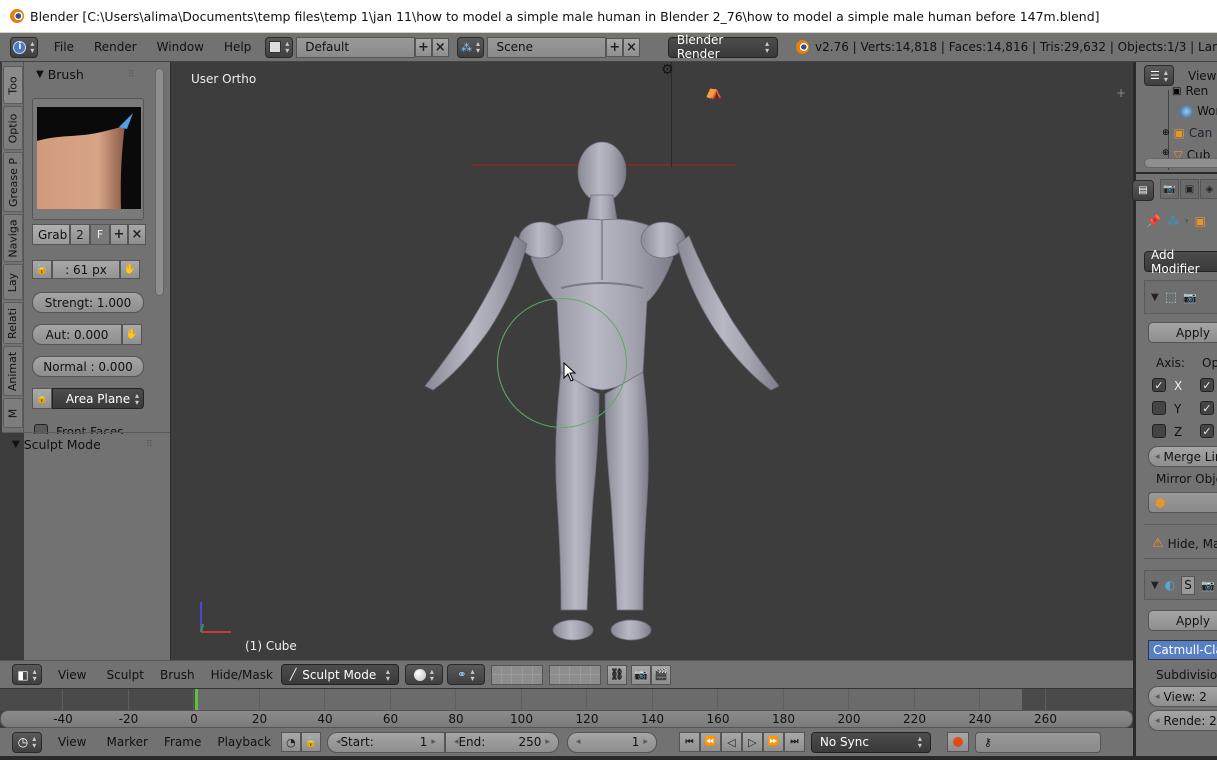  What do you see at coordinates (957, 742) in the screenshot?
I see `auto-keyframe-record-icon` at bounding box center [957, 742].